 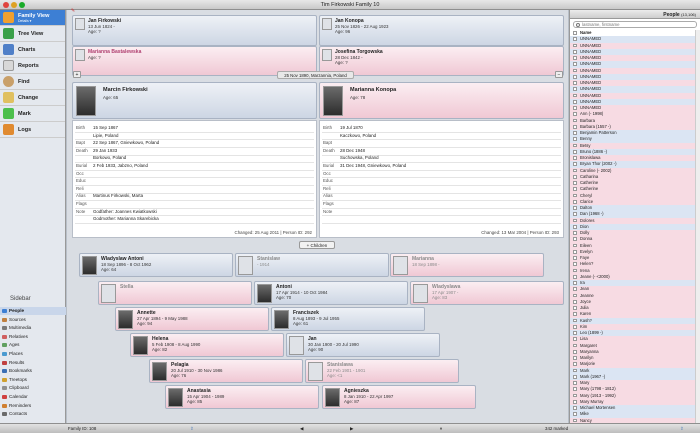 I want to click on nav-family-view-sub: Details ▾, so click(x=33, y=21).